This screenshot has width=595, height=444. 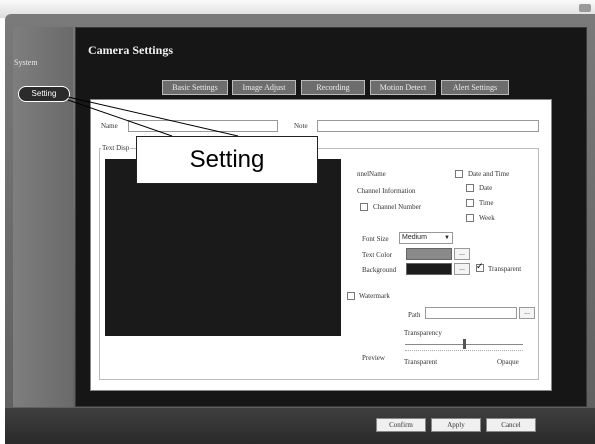 What do you see at coordinates (153, 116) in the screenshot?
I see `callout-pointer` at bounding box center [153, 116].